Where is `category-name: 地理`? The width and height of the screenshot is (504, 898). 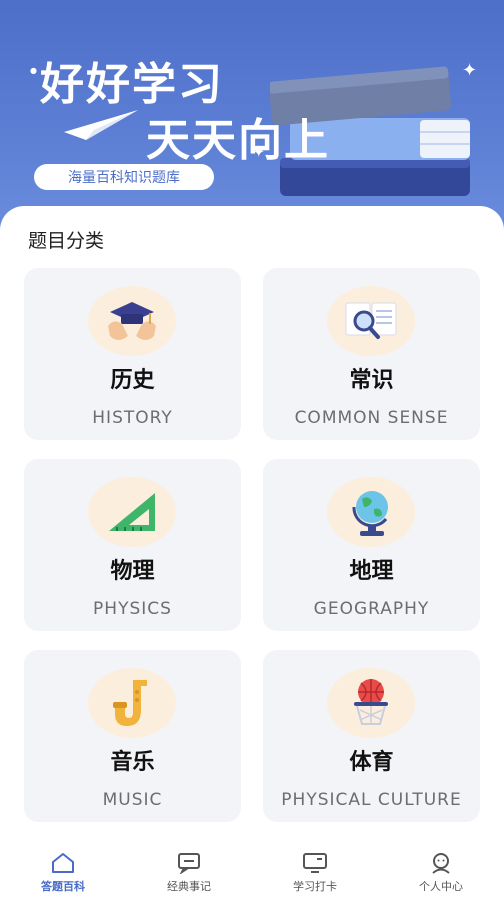
category-name: 地理 is located at coordinates (371, 571).